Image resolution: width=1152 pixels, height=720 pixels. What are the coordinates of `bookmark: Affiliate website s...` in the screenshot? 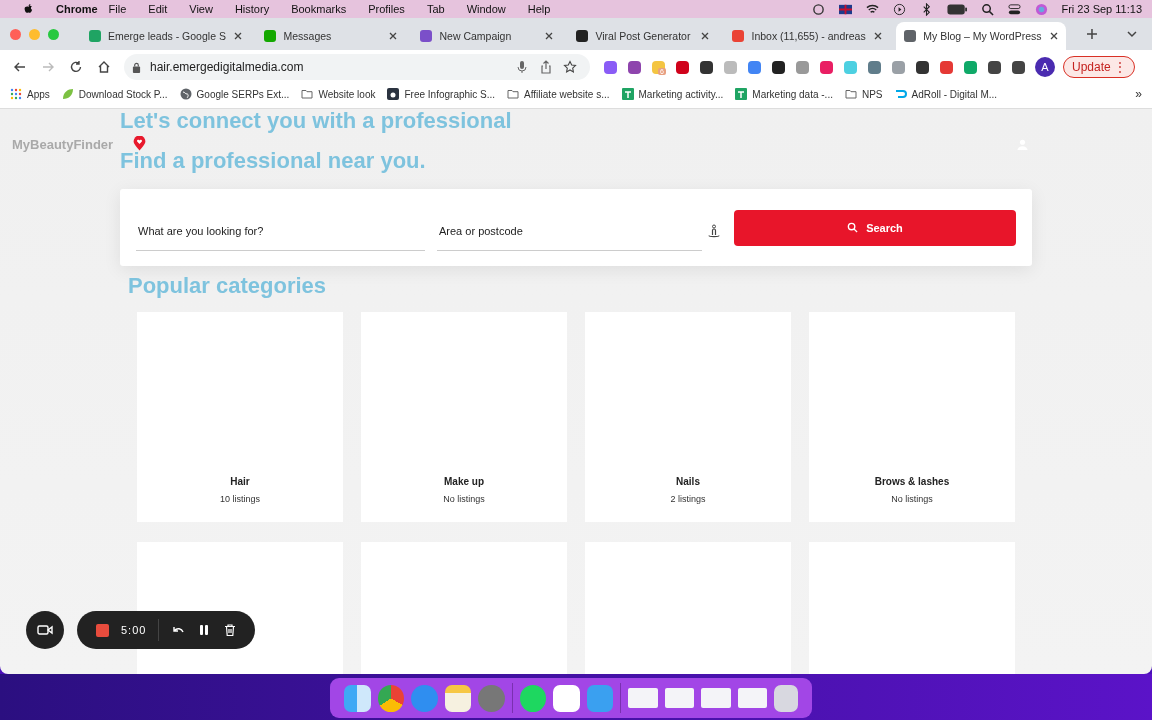 It's located at (558, 94).